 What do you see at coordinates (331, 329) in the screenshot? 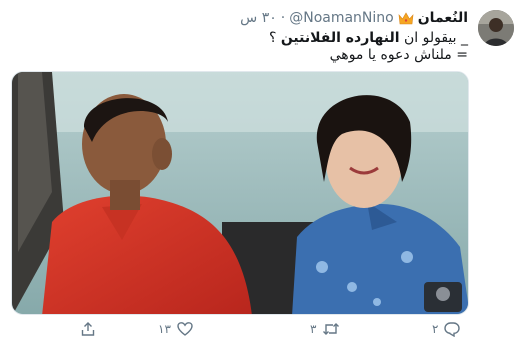
I see `retweet-icon` at bounding box center [331, 329].